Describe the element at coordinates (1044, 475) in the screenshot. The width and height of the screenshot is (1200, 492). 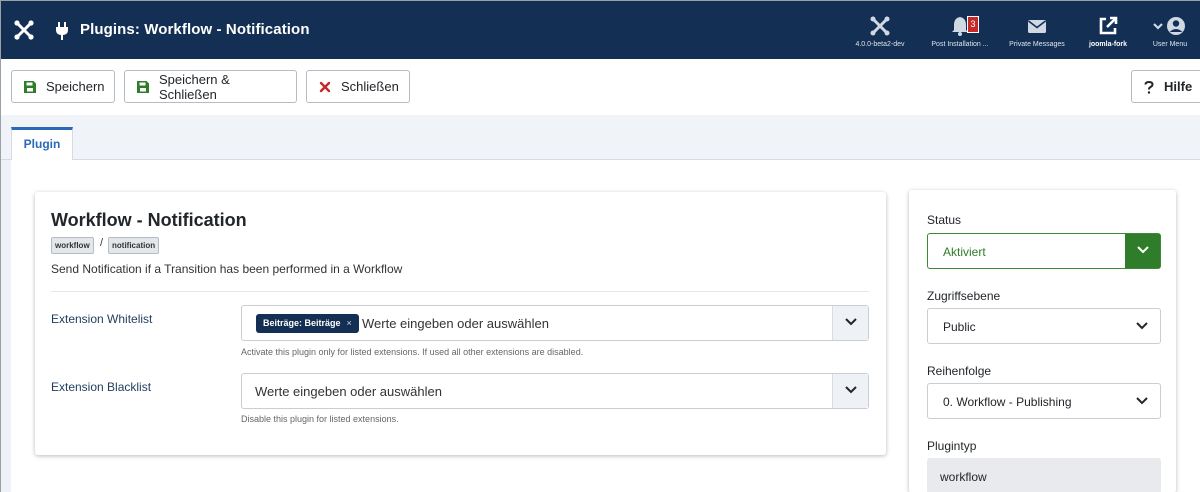
I see `plugintype-field: workflow` at that location.